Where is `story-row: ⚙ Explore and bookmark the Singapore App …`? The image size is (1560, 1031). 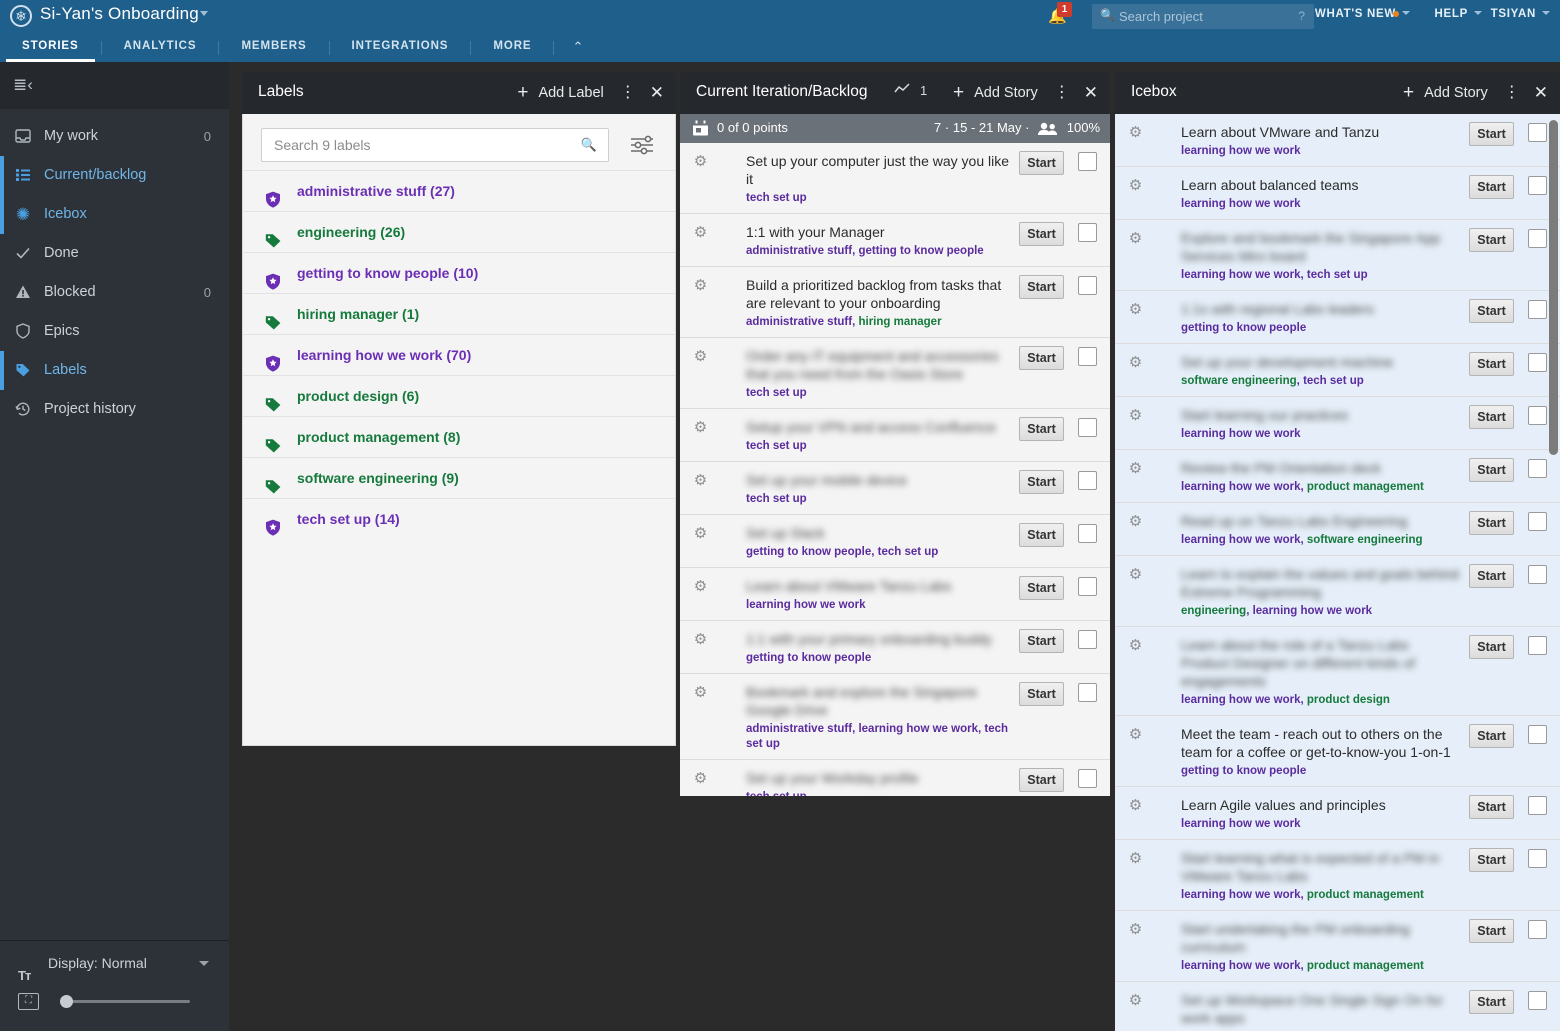
story-row: ⚙ Explore and bookmark the Singapore App … is located at coordinates (1337, 255).